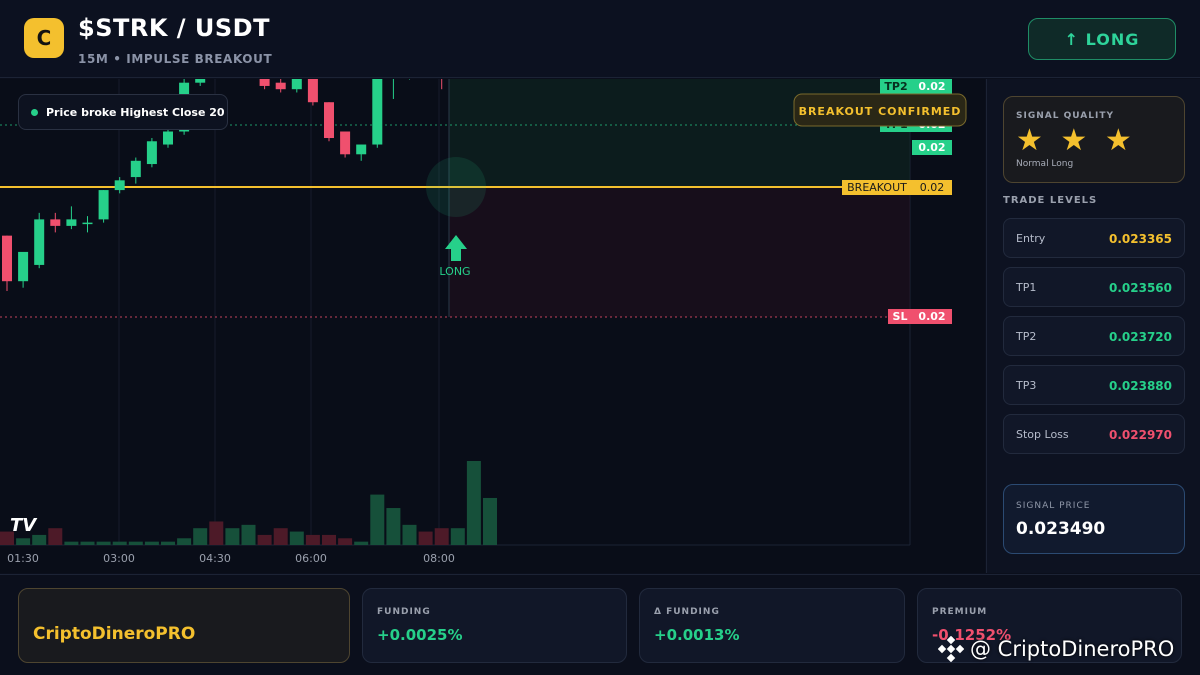  What do you see at coordinates (439, 558) in the screenshot?
I see `time-tick: 08:00` at bounding box center [439, 558].